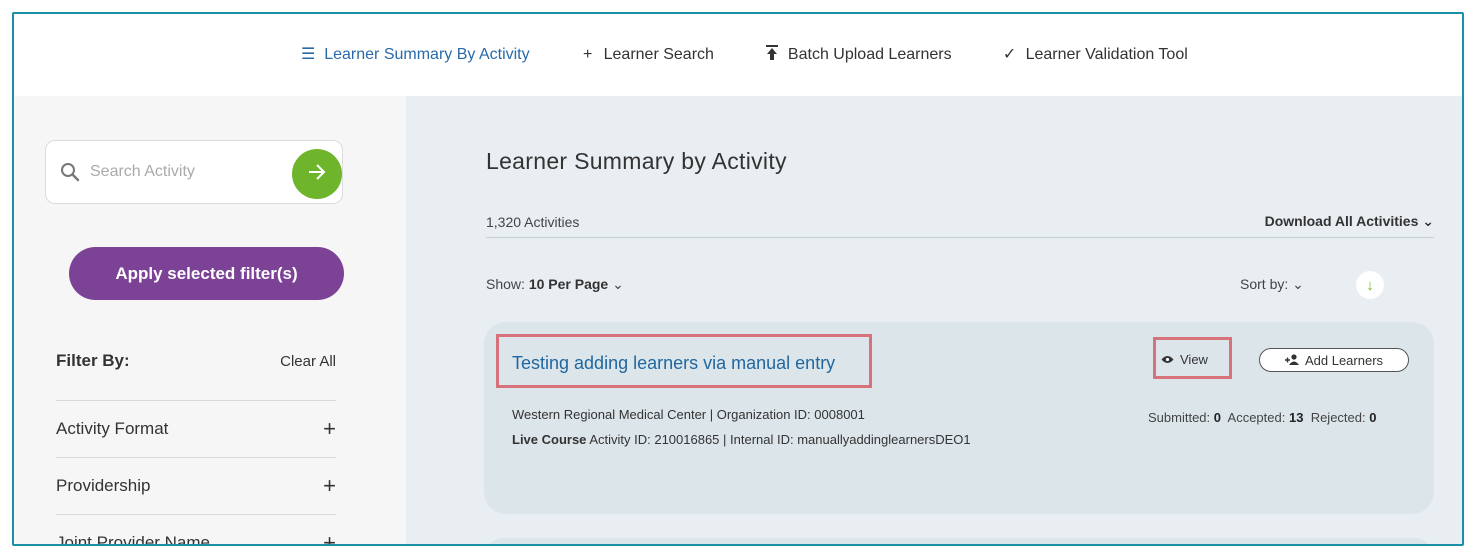 This screenshot has width=1476, height=554. What do you see at coordinates (549, 439) in the screenshot?
I see `course-type: Live Course` at bounding box center [549, 439].